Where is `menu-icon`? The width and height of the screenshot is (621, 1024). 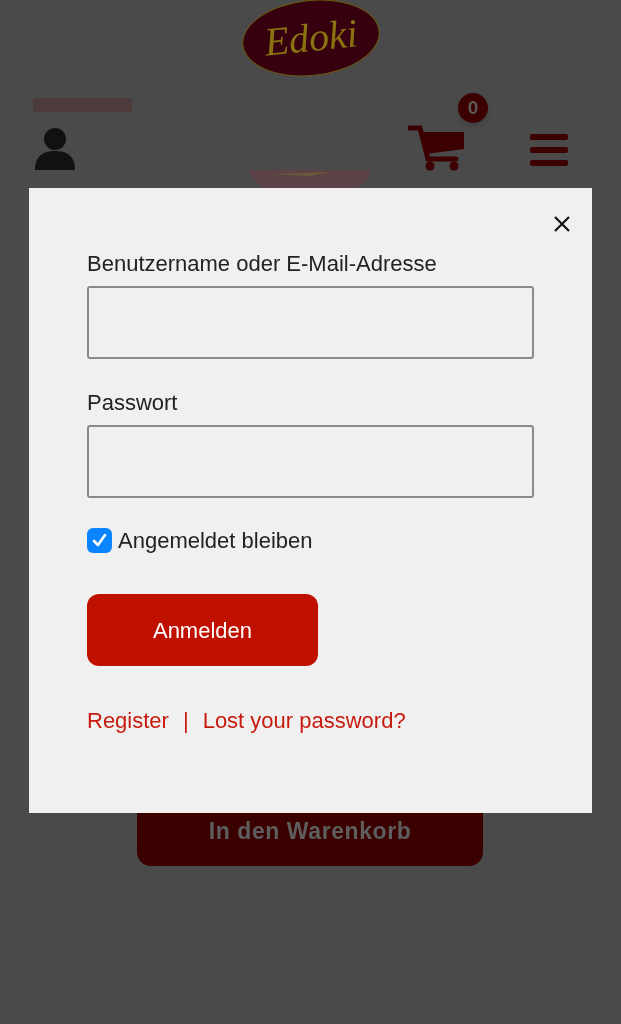
menu-icon is located at coordinates (549, 150).